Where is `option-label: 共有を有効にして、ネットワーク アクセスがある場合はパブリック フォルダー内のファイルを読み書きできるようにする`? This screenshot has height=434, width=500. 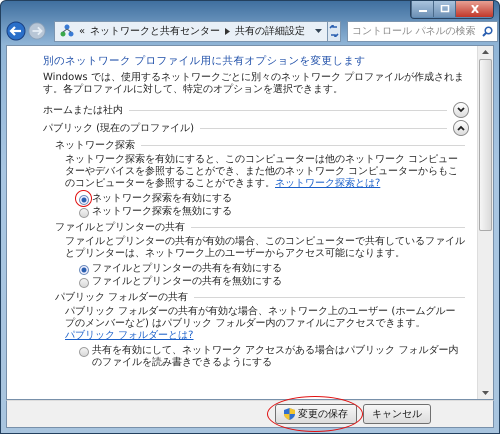
option-label: 共有を有効にして、ネットワーク アクセスがある場合はパブリック フォルダー内のファイルを読み書きできるようにする is located at coordinates (276, 357).